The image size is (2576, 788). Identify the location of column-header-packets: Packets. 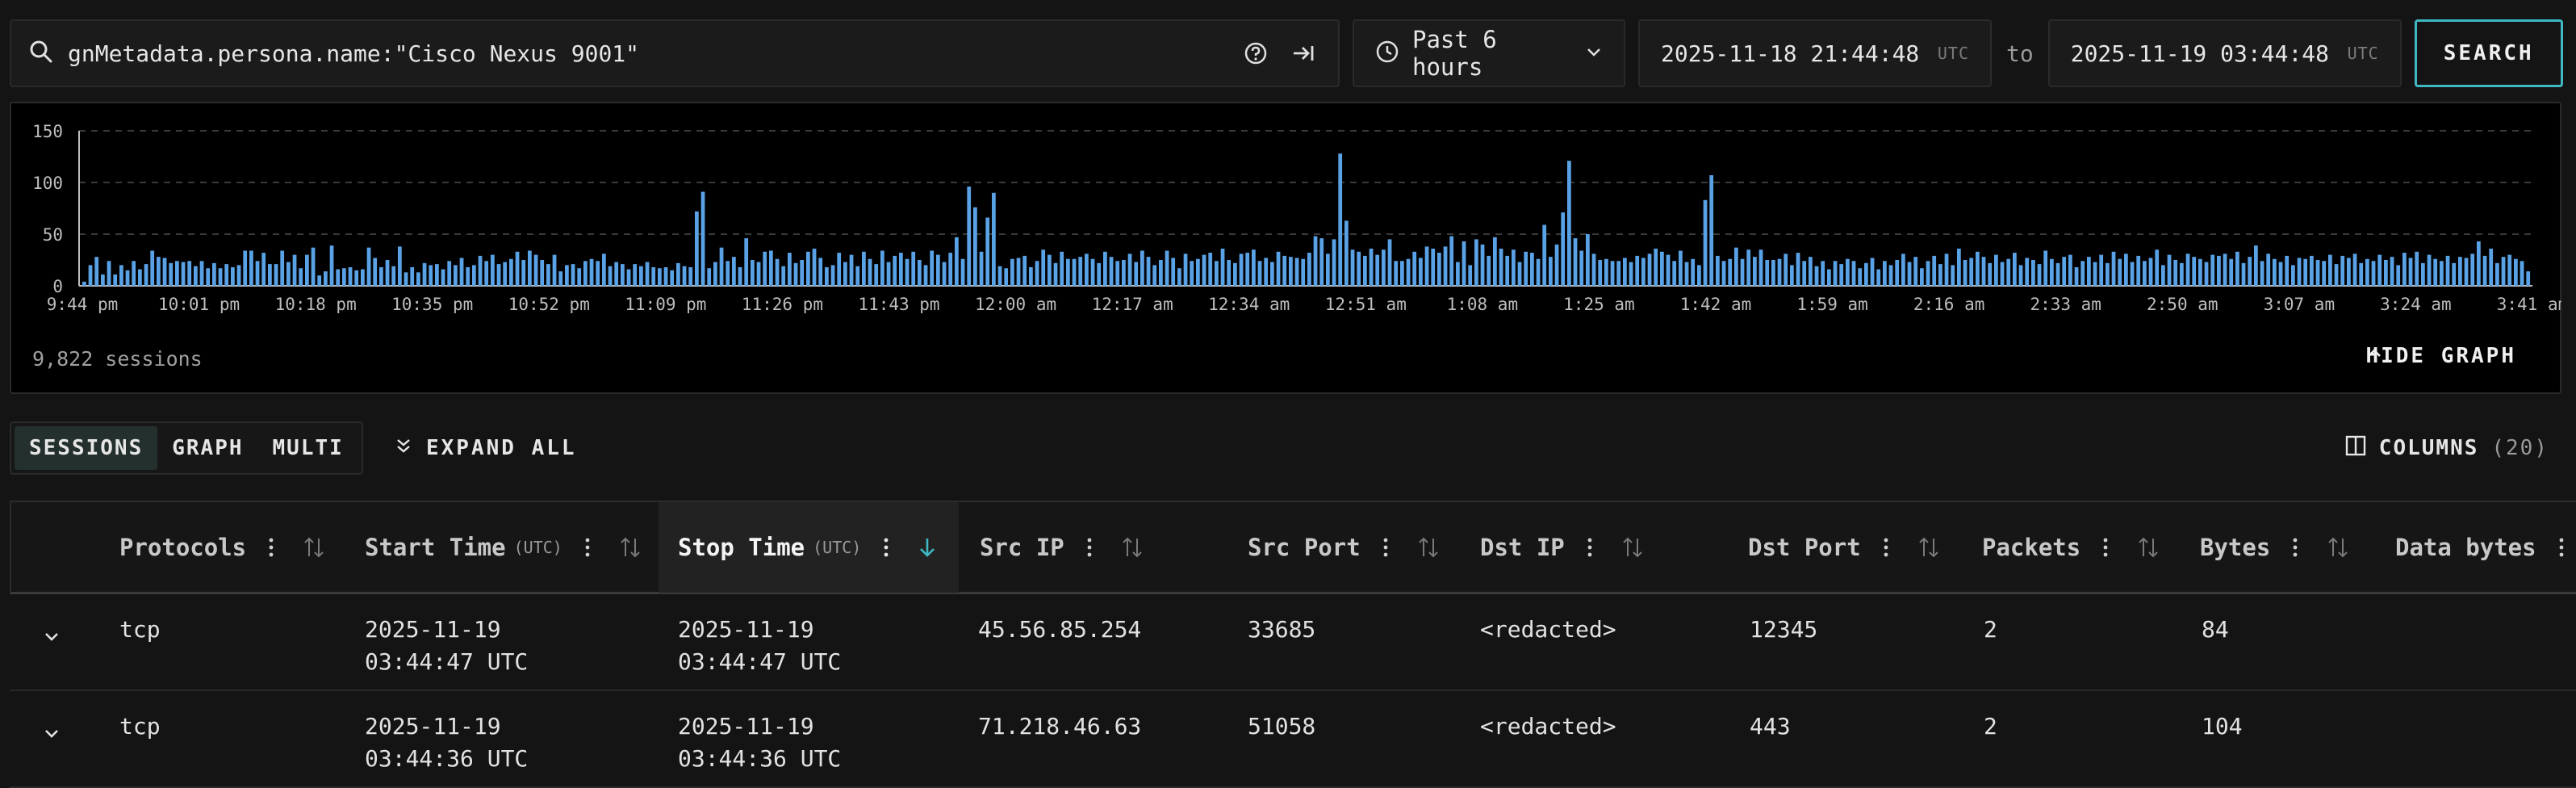
(2071, 547).